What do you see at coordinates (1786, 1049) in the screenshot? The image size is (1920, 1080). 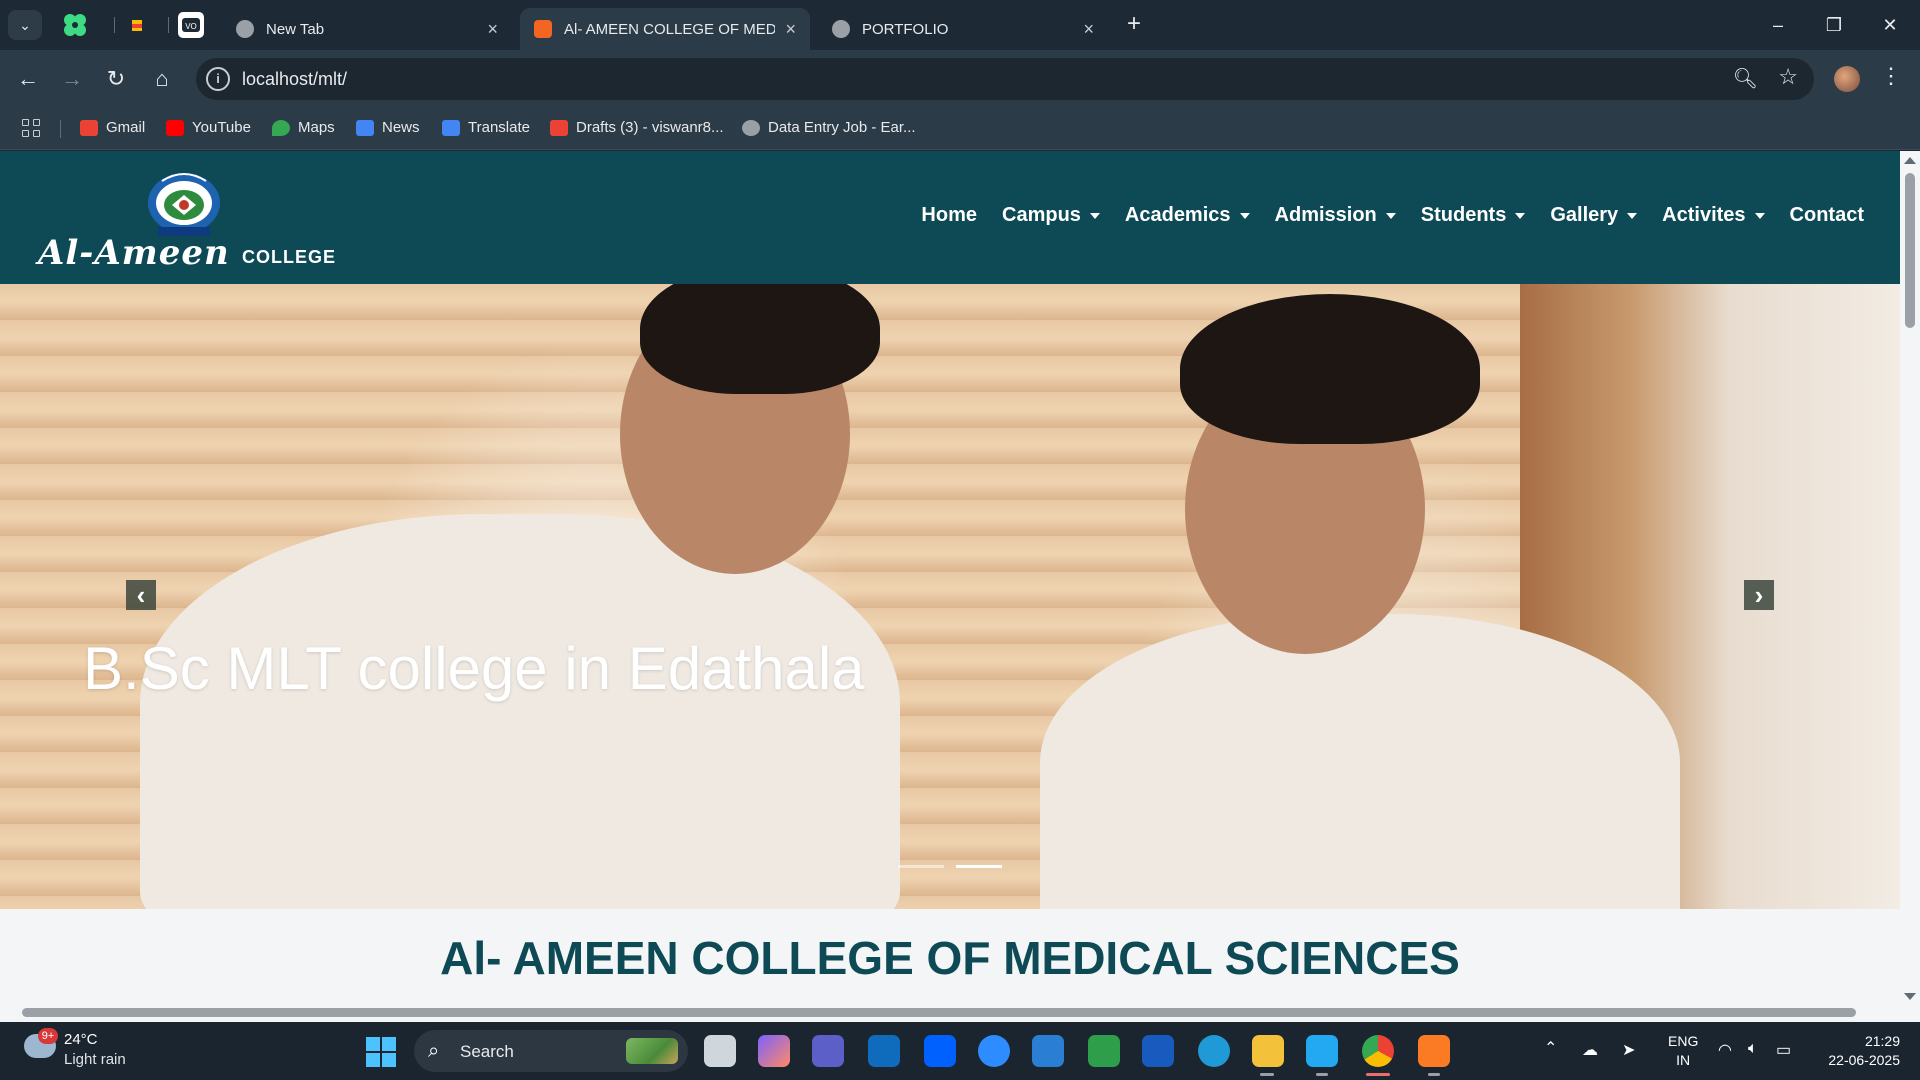 I see `battery-icon: ▭` at bounding box center [1786, 1049].